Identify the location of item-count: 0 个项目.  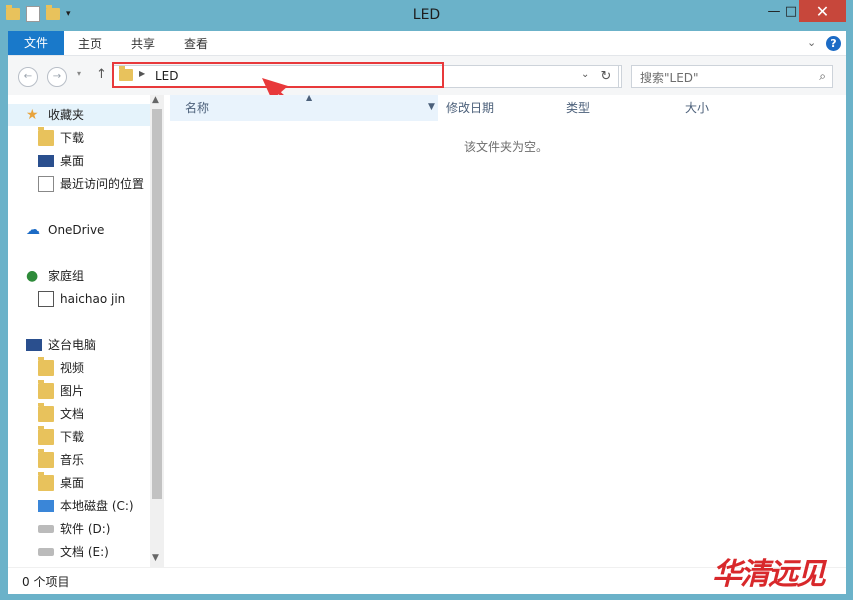
(46, 582).